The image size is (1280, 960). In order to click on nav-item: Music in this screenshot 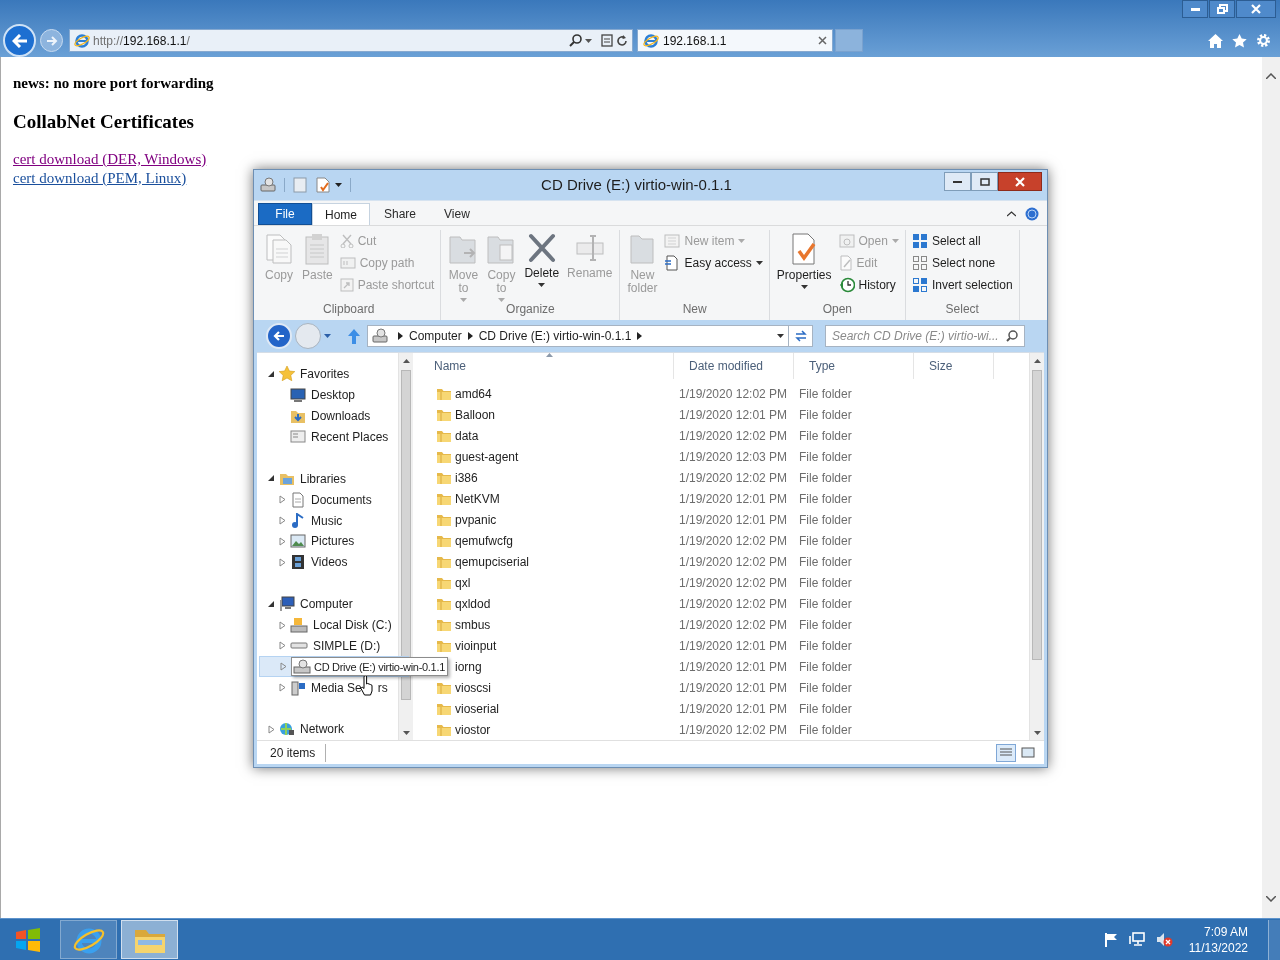, I will do `click(332, 520)`.